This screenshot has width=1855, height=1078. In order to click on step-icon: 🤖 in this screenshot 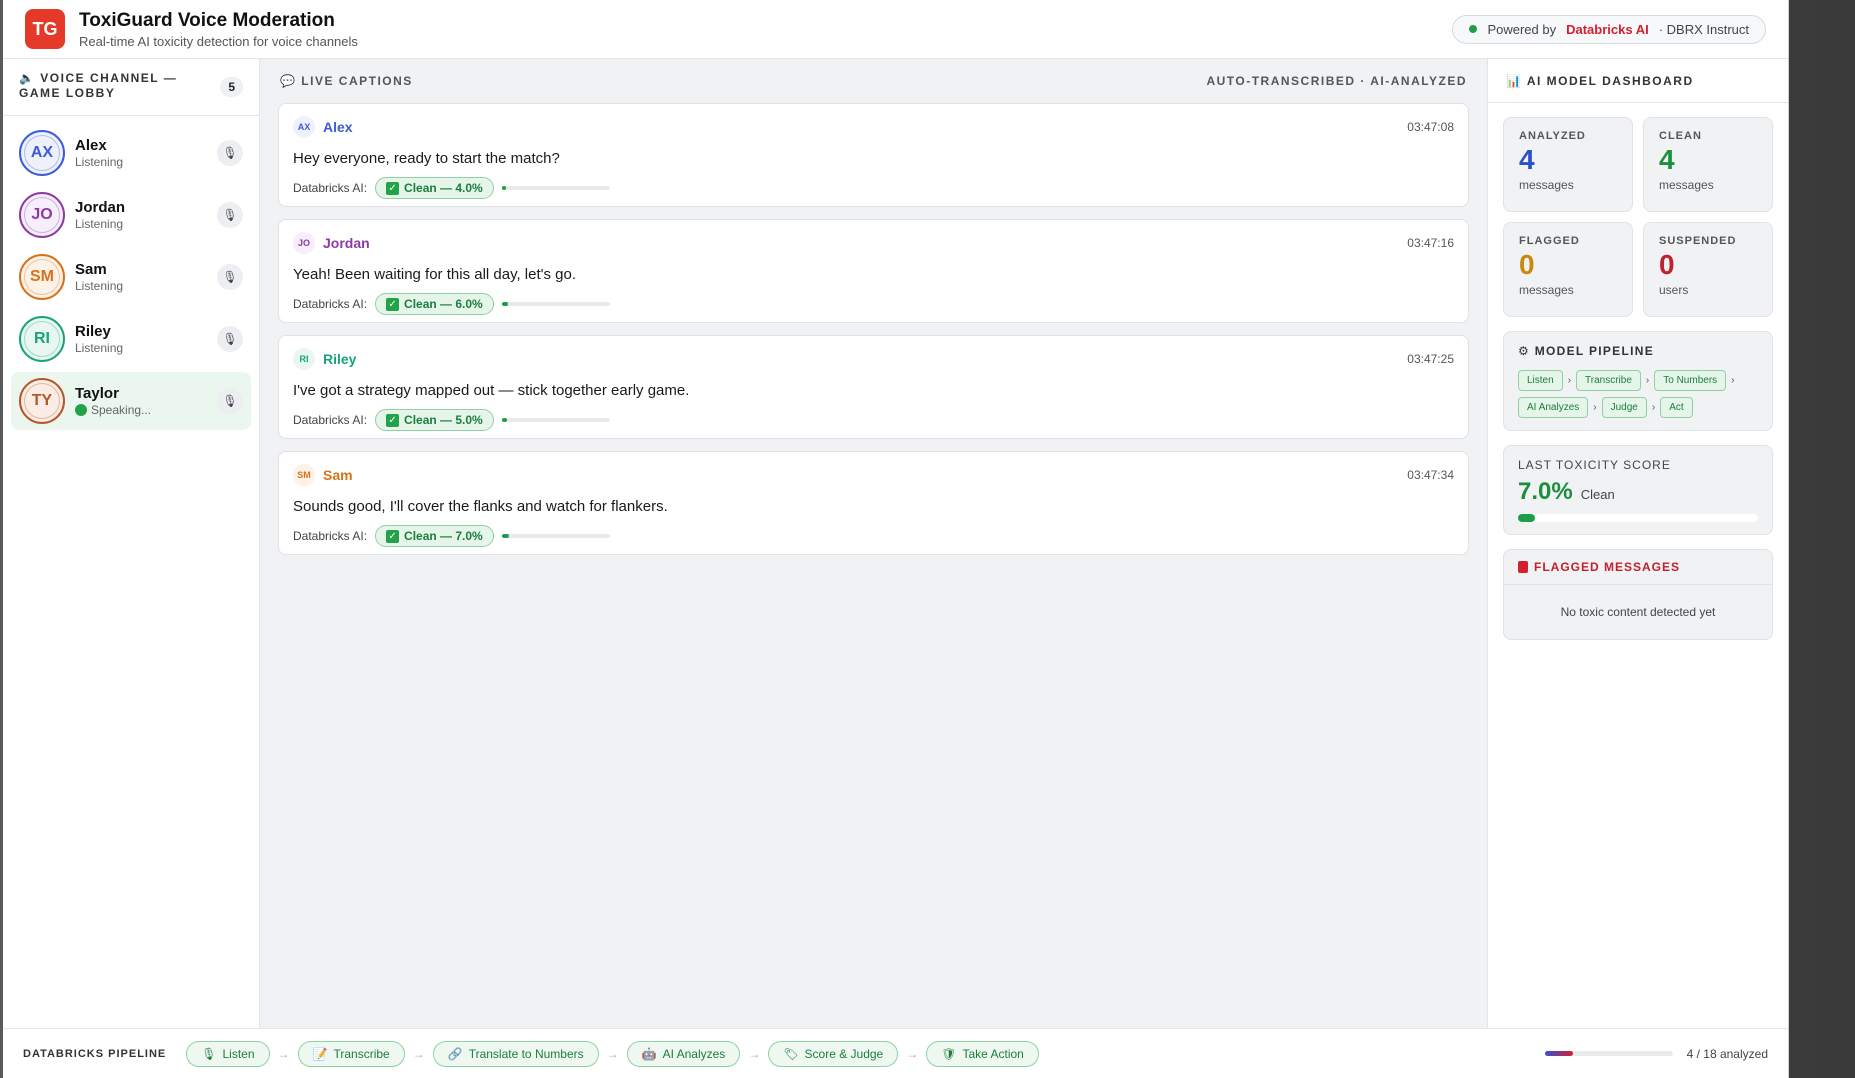, I will do `click(649, 1053)`.